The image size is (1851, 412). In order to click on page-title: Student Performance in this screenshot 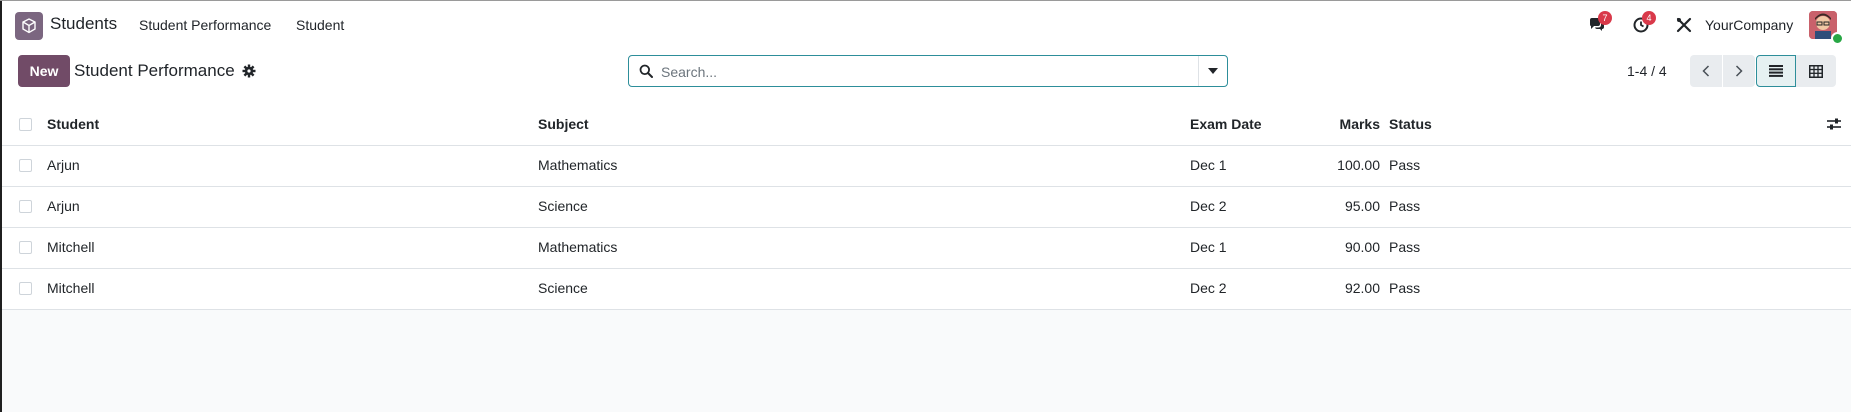, I will do `click(154, 70)`.